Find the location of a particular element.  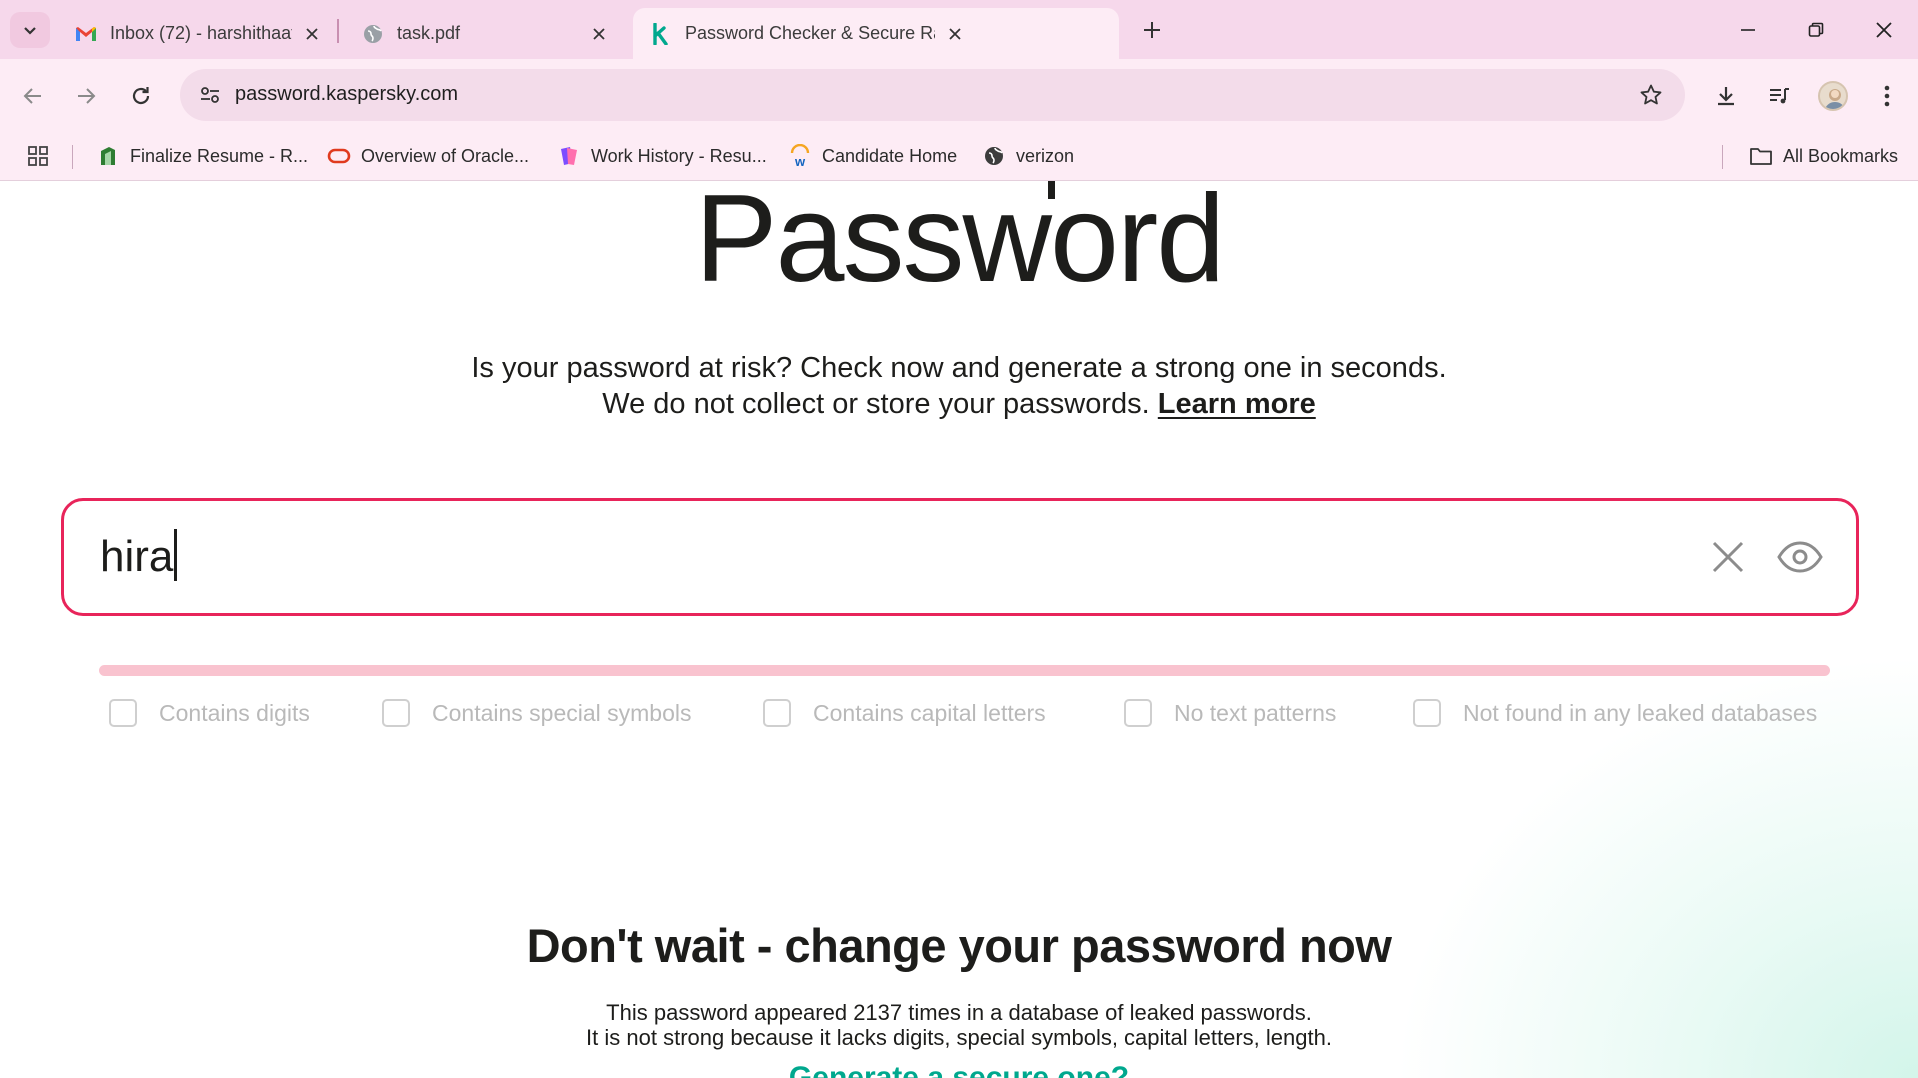

download-icon is located at coordinates (1726, 96).